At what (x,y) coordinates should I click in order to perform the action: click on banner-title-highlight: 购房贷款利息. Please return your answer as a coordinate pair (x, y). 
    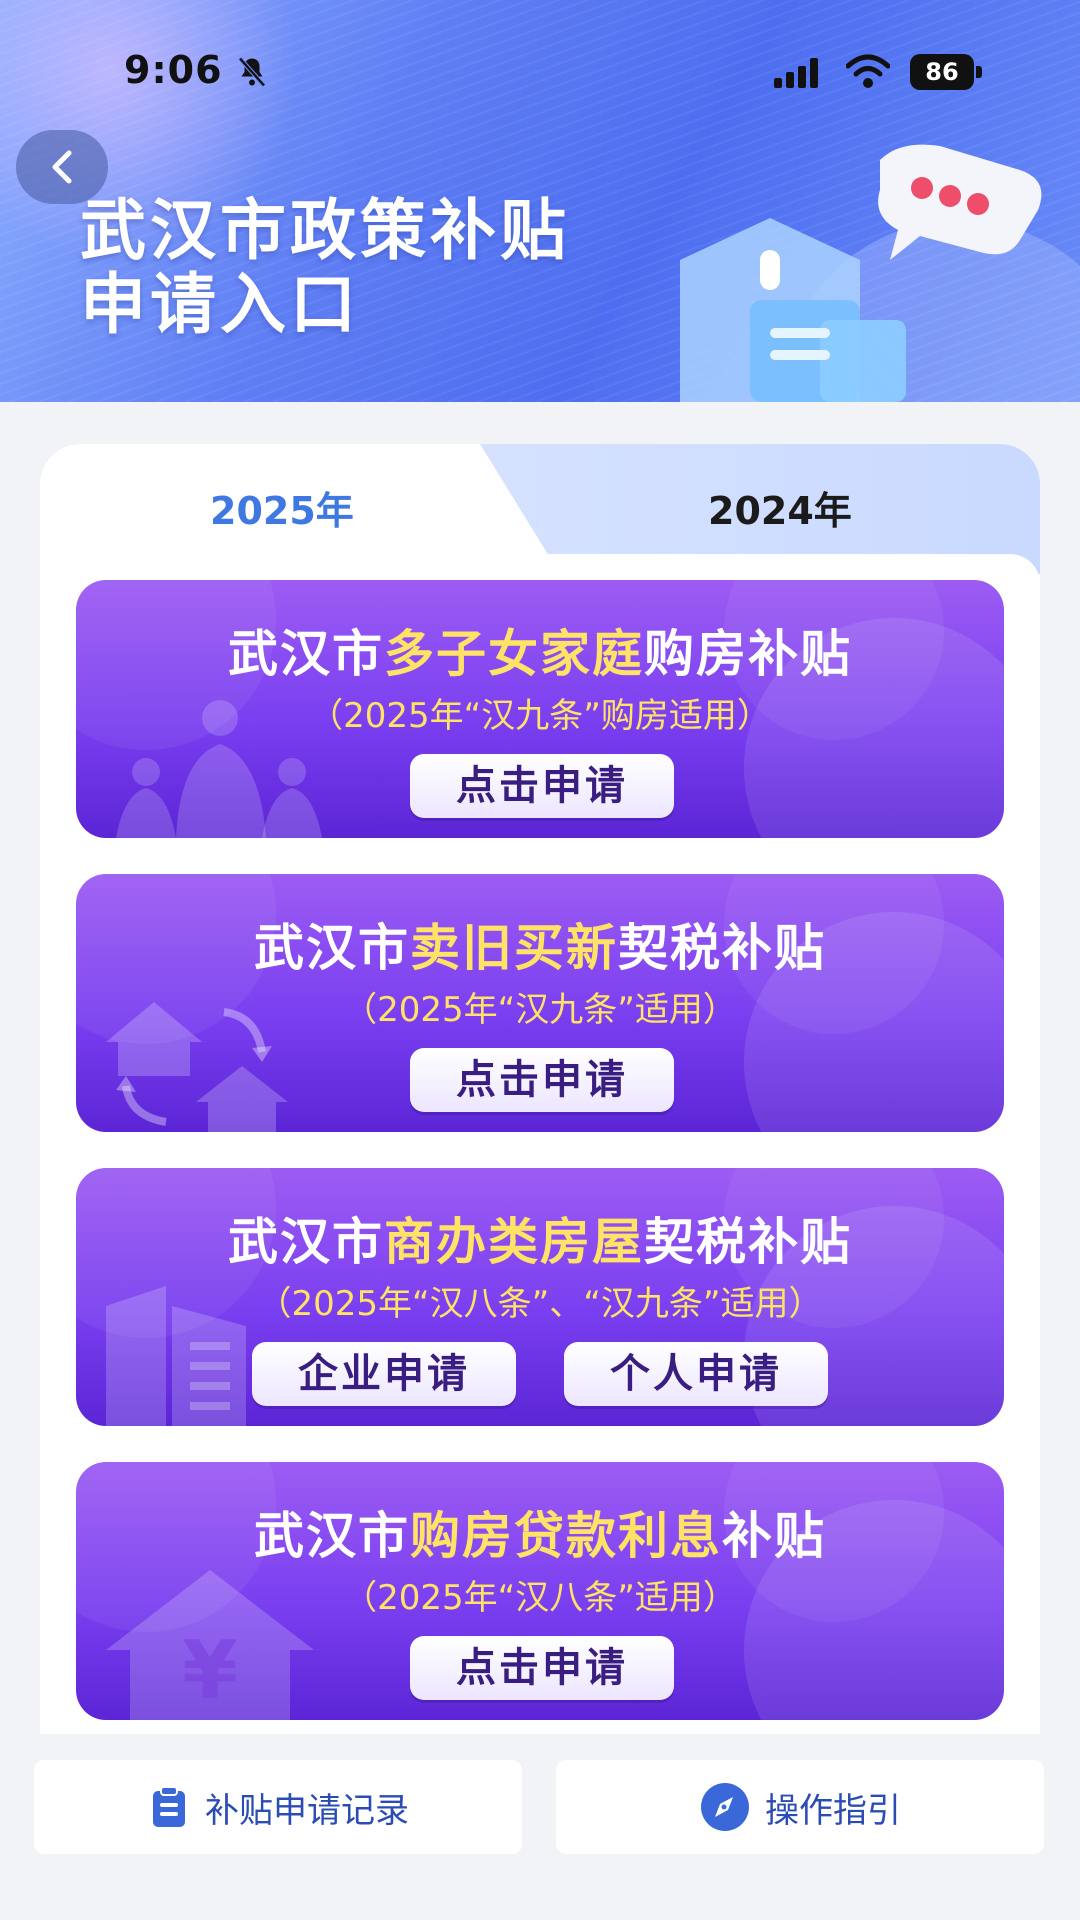
    Looking at the image, I should click on (566, 1536).